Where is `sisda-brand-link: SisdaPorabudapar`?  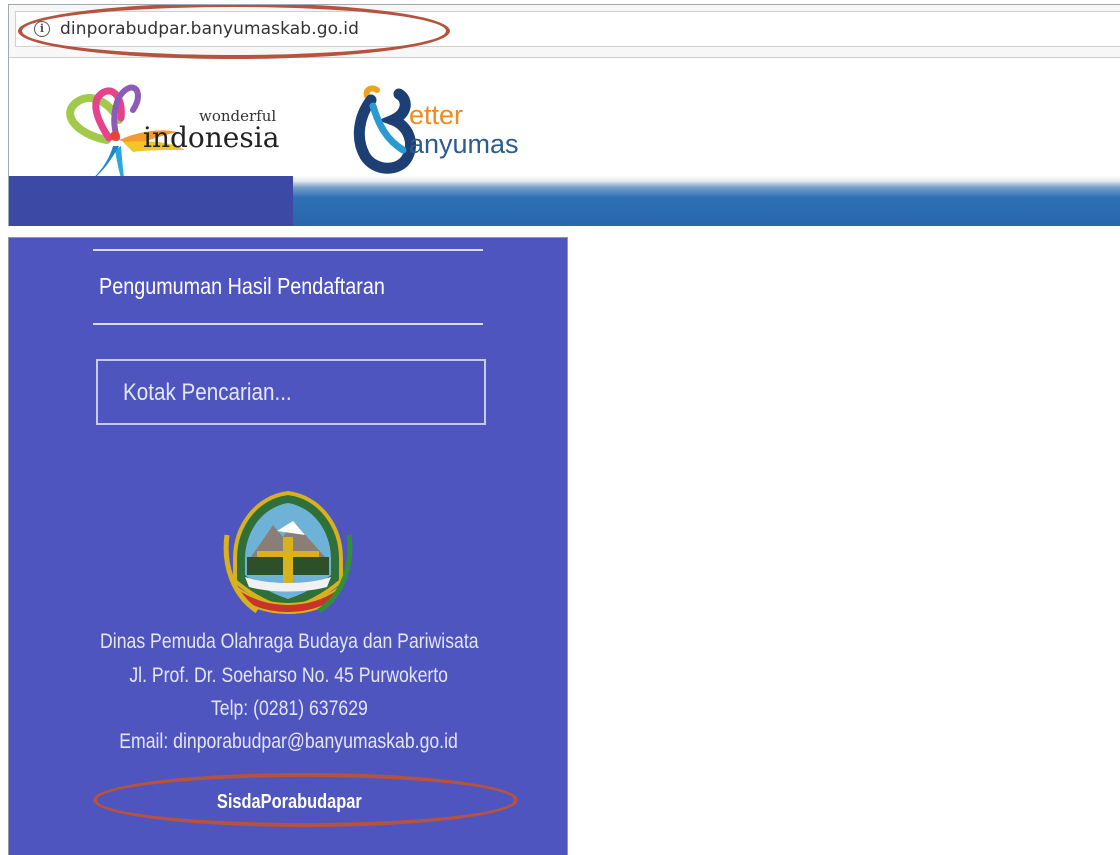 sisda-brand-link: SisdaPorabudapar is located at coordinates (288, 802).